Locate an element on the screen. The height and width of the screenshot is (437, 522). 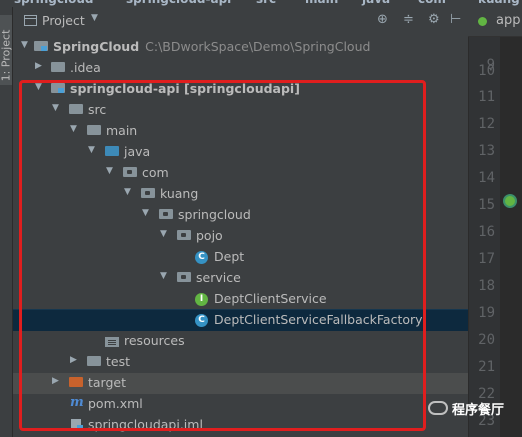
tree-node-label: SpringCloud is located at coordinates (96, 46).